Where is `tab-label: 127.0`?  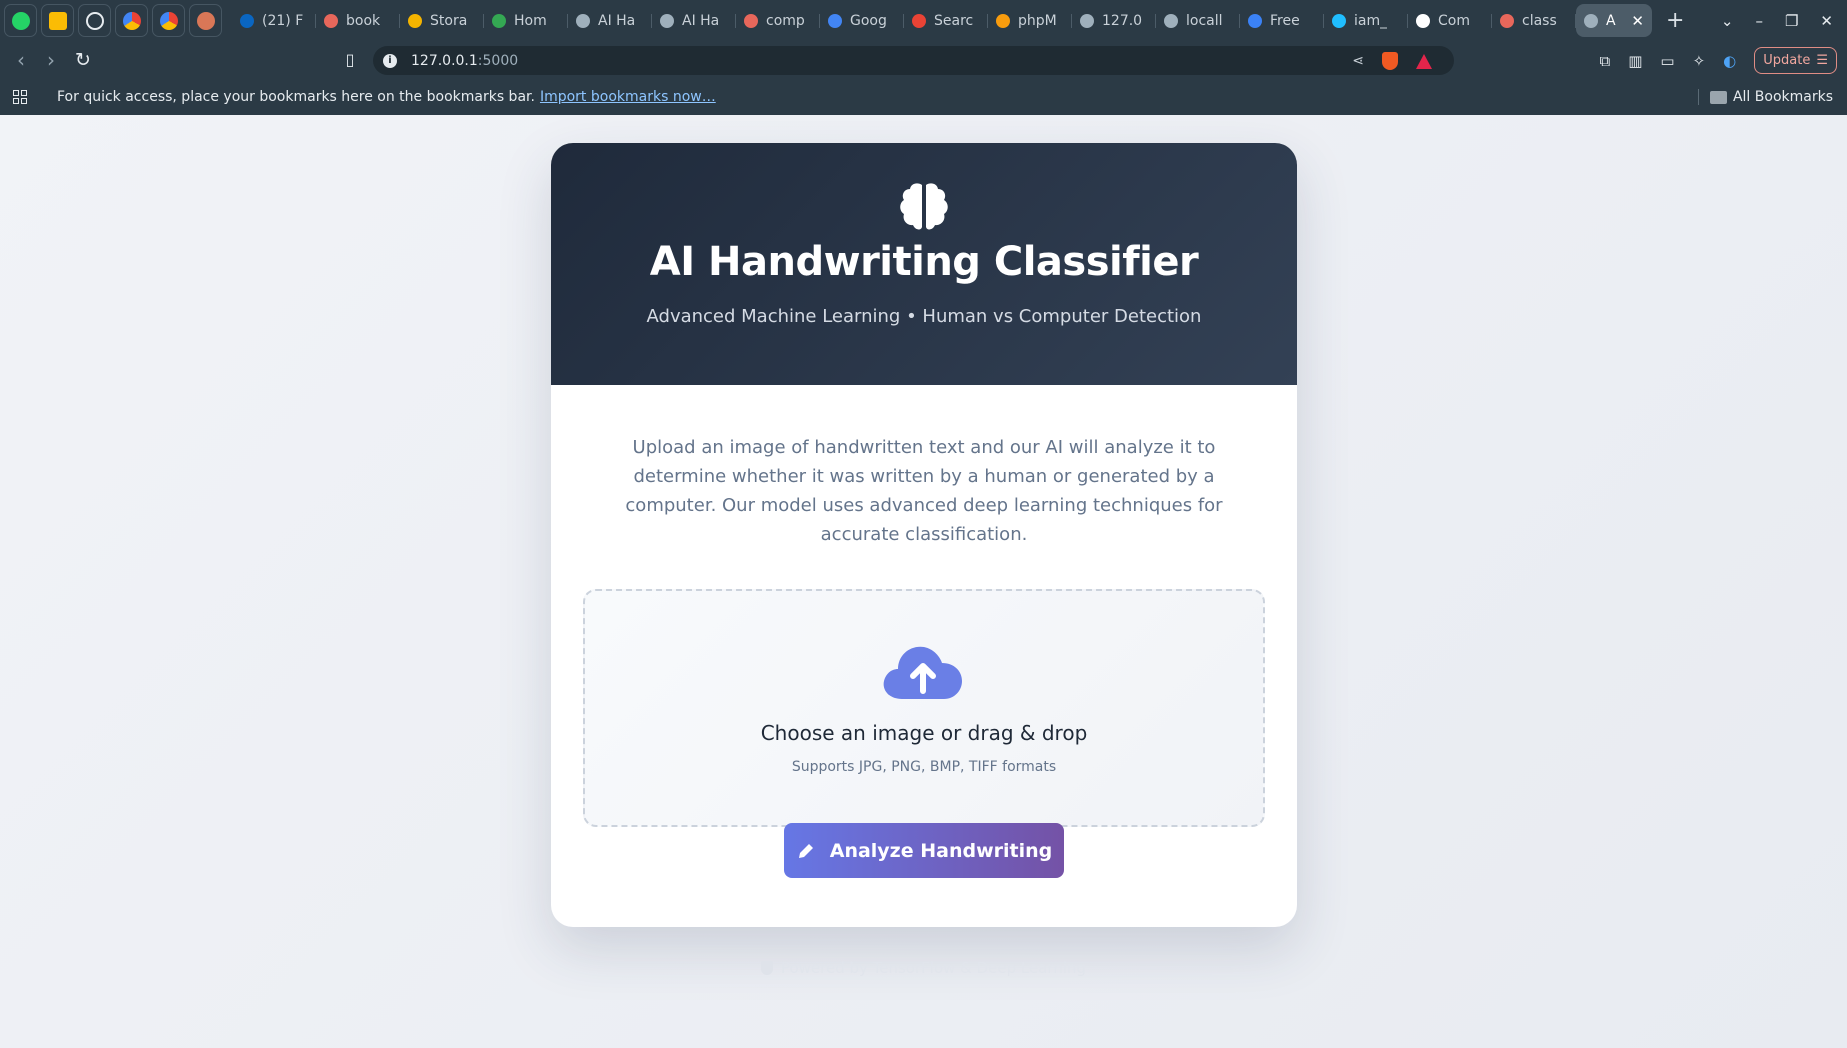 tab-label: 127.0 is located at coordinates (1122, 20).